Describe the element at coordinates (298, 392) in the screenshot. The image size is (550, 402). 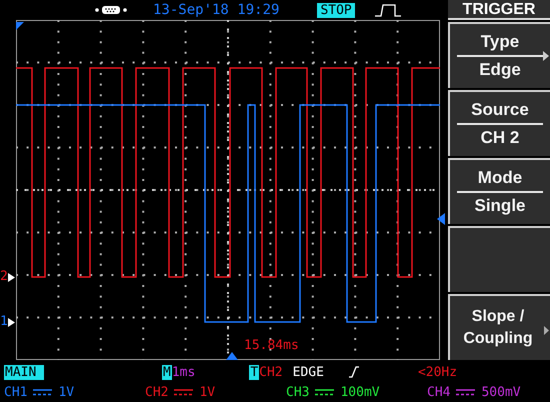
I see `channel-name: CH3` at that location.